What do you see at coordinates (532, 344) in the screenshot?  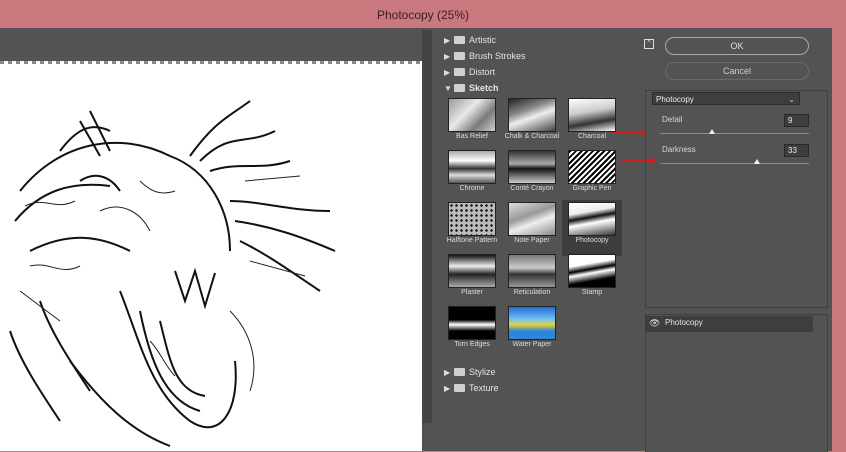 I see `filter-label: Water Paper` at bounding box center [532, 344].